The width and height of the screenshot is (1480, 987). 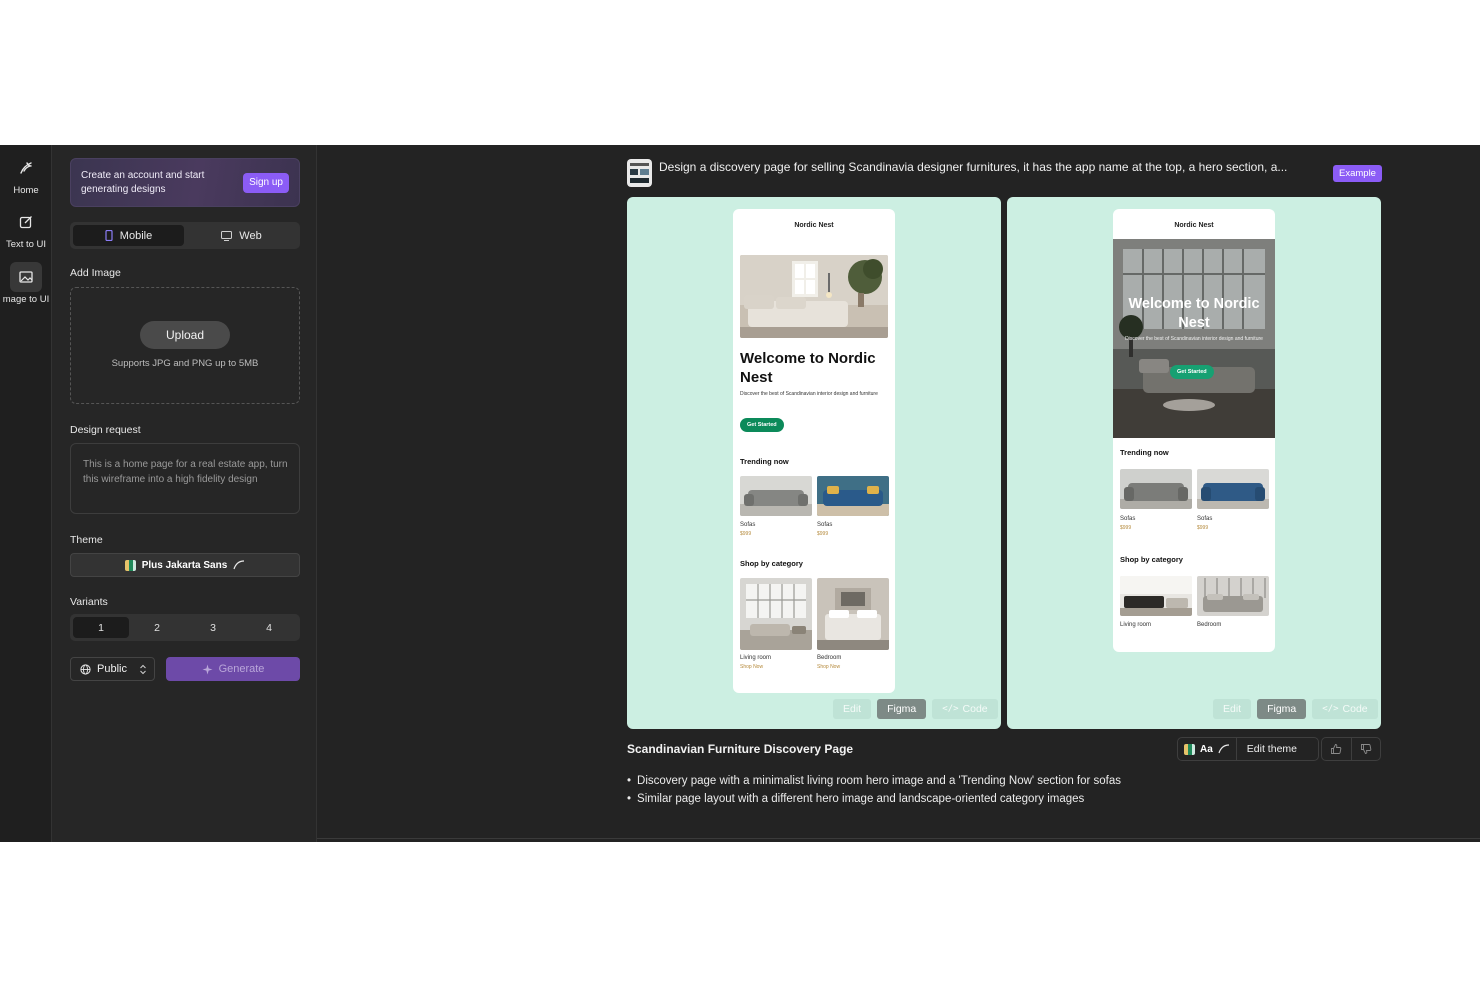 I want to click on trending-price-2: $999, so click(x=823, y=534).